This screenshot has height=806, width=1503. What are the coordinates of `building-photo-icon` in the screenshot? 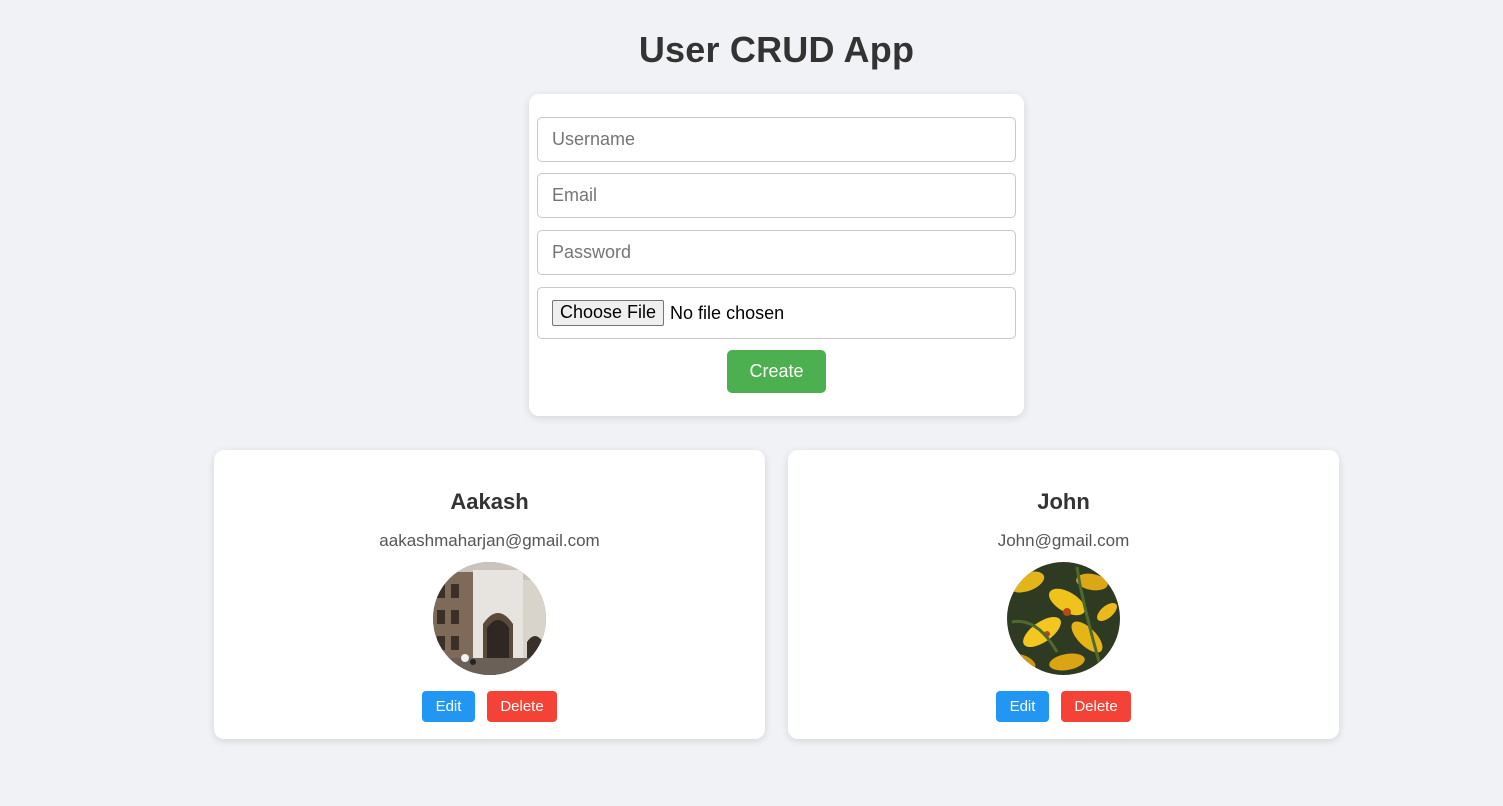 It's located at (489, 618).